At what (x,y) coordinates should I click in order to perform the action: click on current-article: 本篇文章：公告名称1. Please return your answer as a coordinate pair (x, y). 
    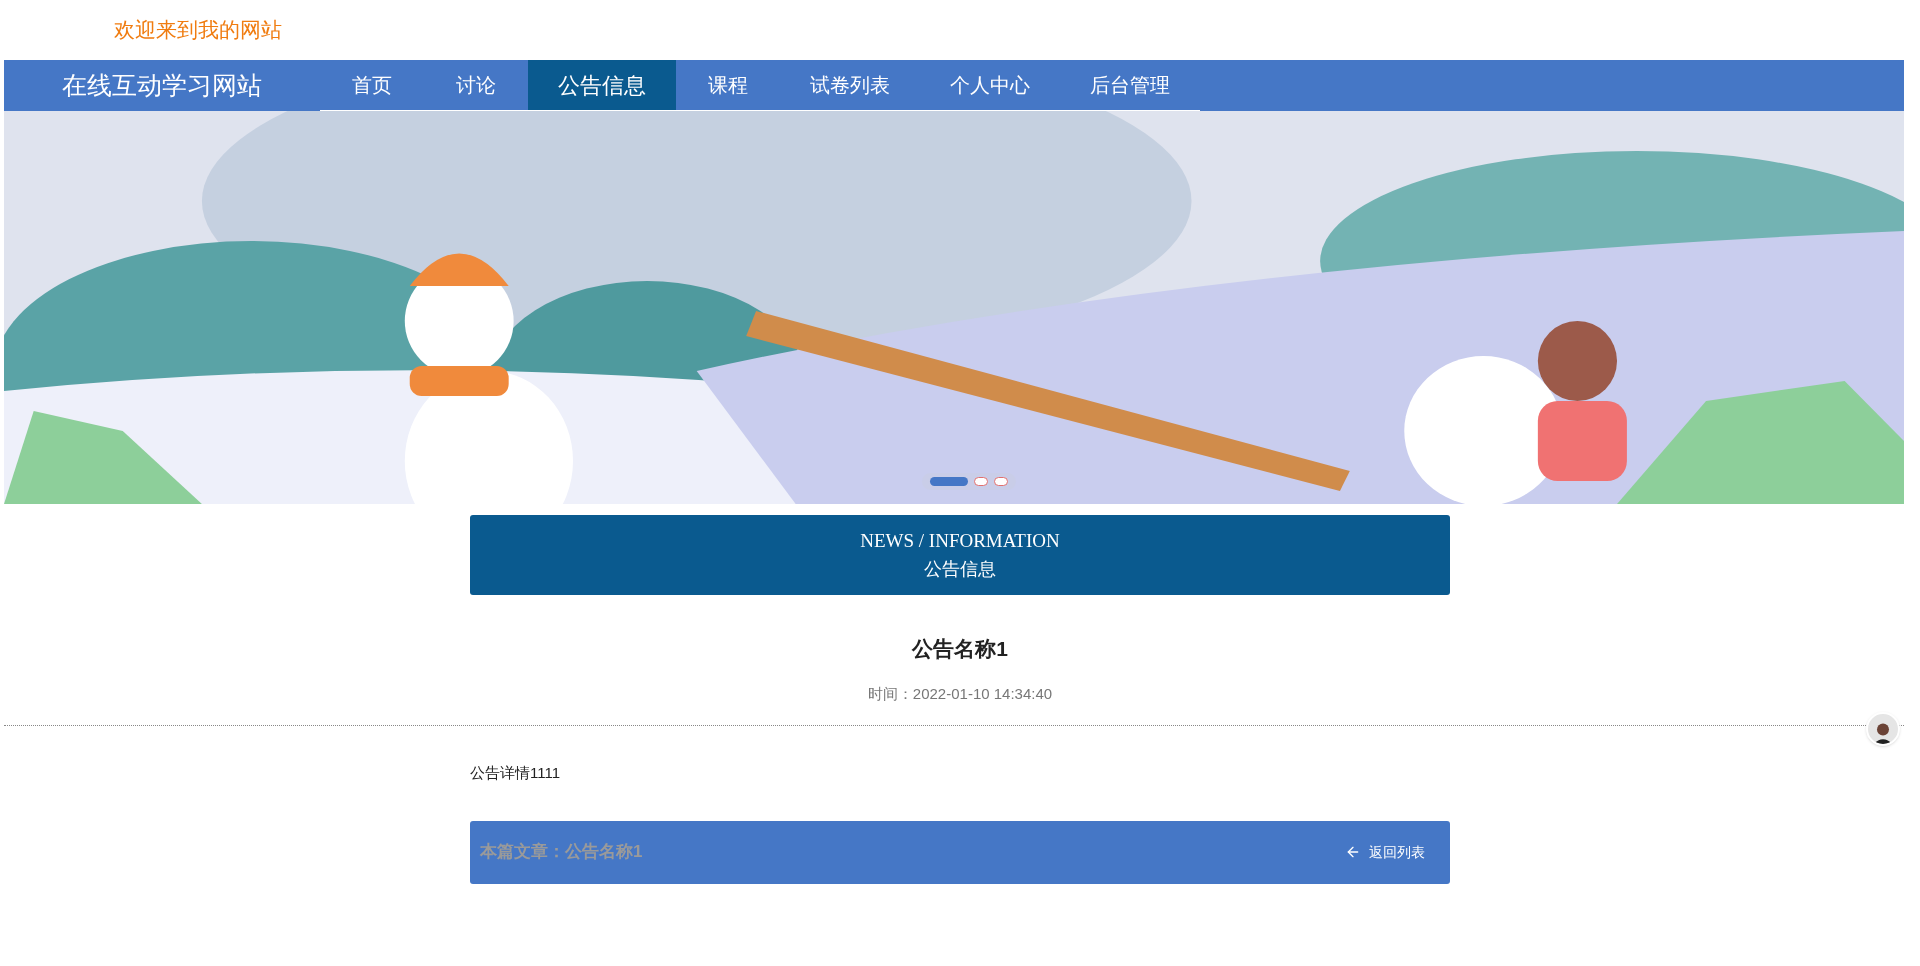
    Looking at the image, I should click on (561, 852).